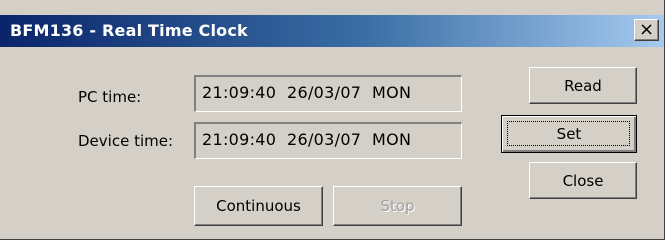 The width and height of the screenshot is (665, 240). Describe the element at coordinates (332, 31) in the screenshot. I see `title-bar: BFM136 - Real Time Clock` at that location.